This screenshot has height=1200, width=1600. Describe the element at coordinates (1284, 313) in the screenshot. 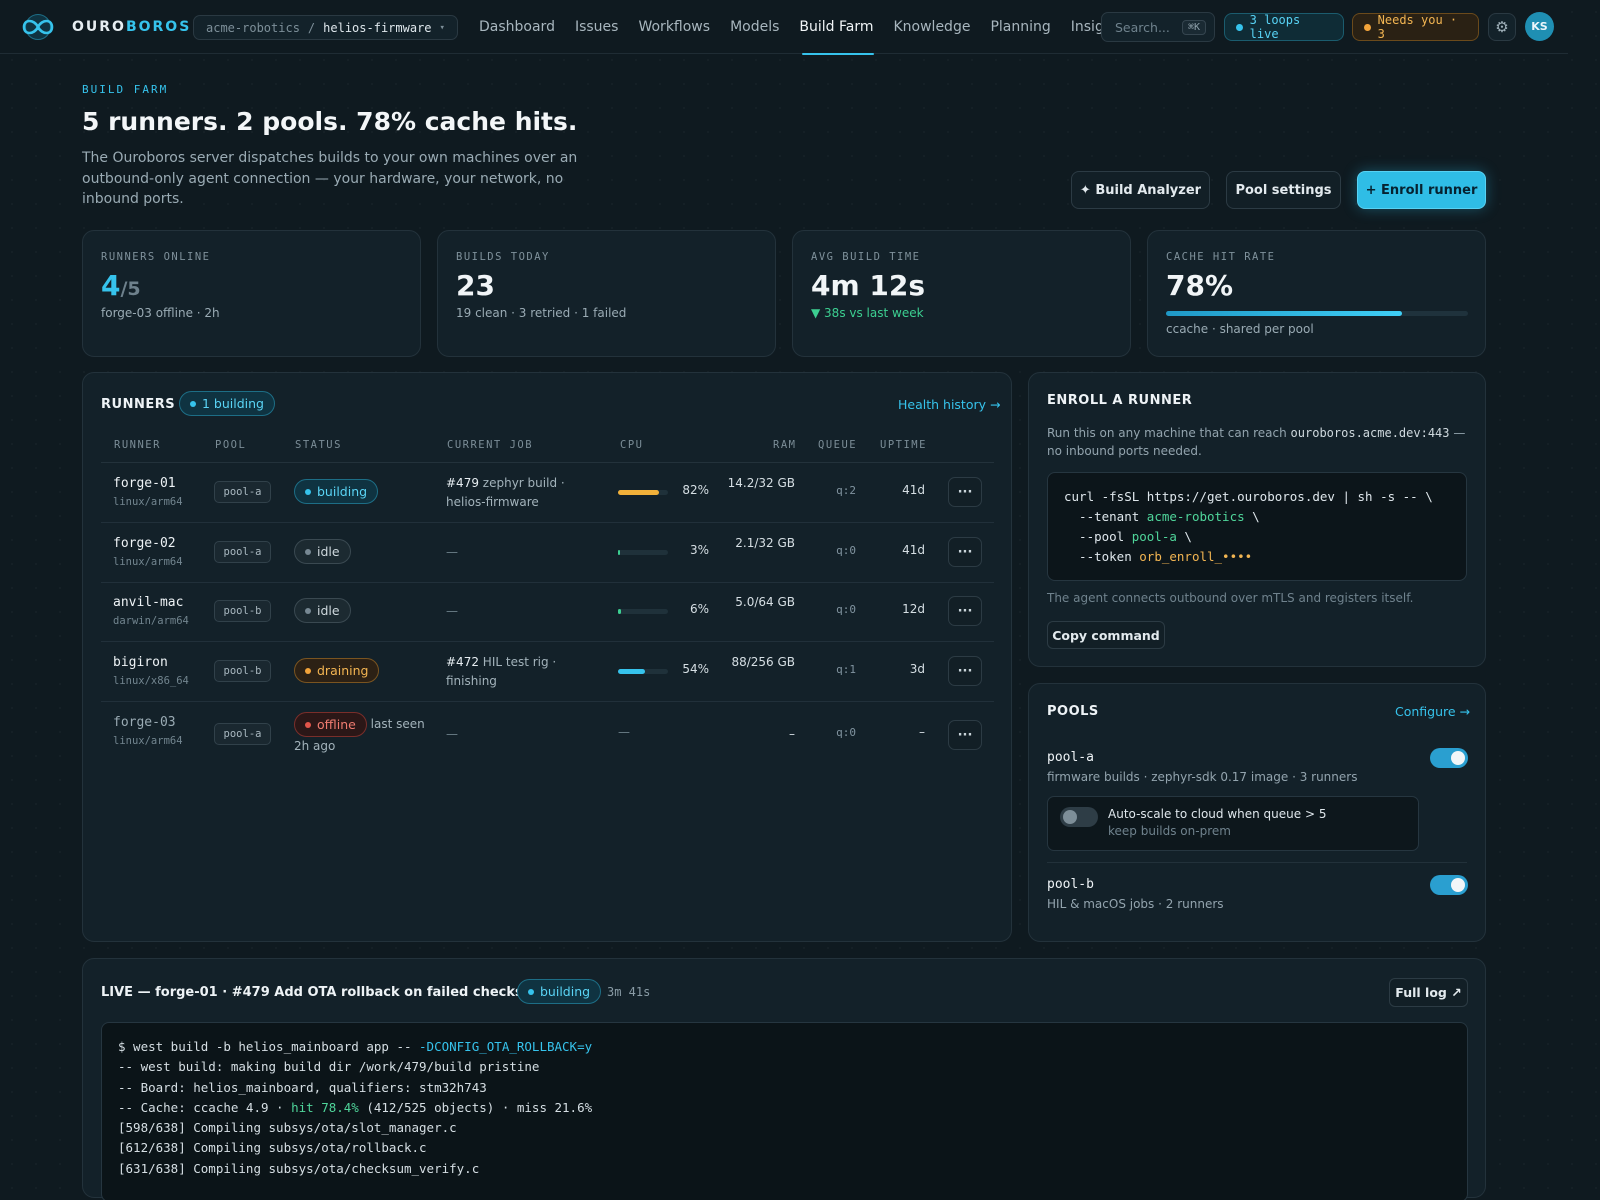

I see `cache-progress-fill` at that location.